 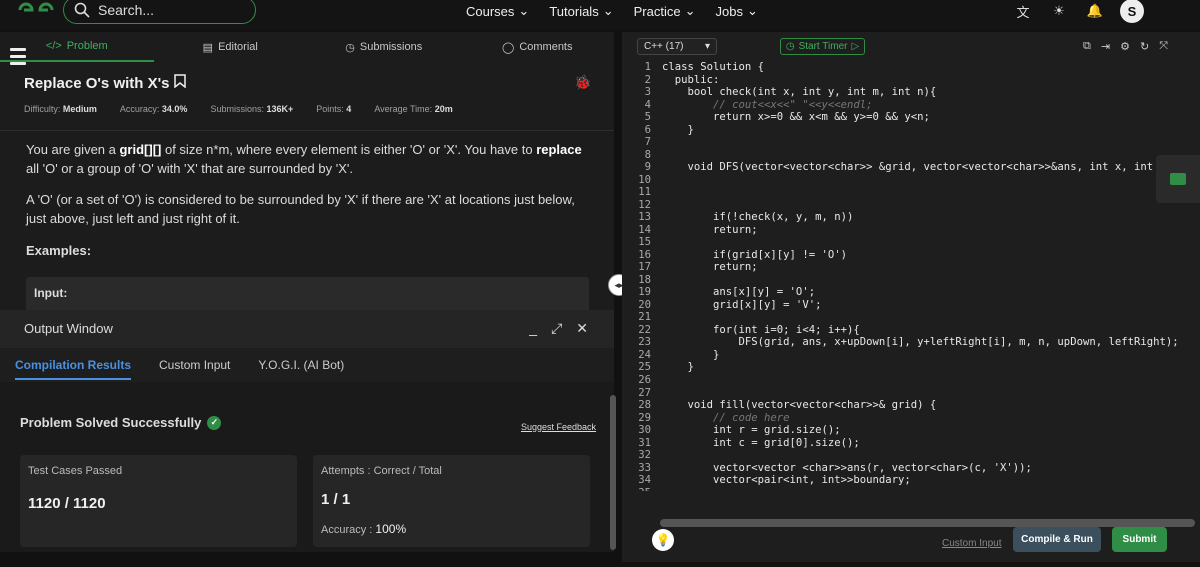 What do you see at coordinates (231, 47) in the screenshot?
I see `tab-editorial: ▤ Editorial` at bounding box center [231, 47].